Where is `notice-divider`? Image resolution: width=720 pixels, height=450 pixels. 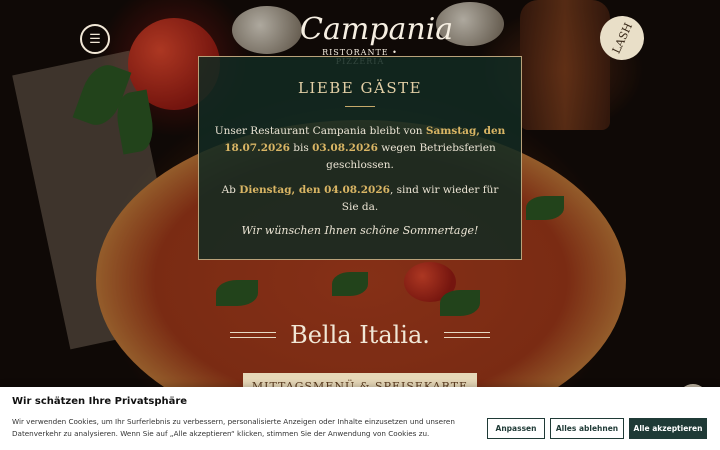
notice-divider is located at coordinates (360, 106).